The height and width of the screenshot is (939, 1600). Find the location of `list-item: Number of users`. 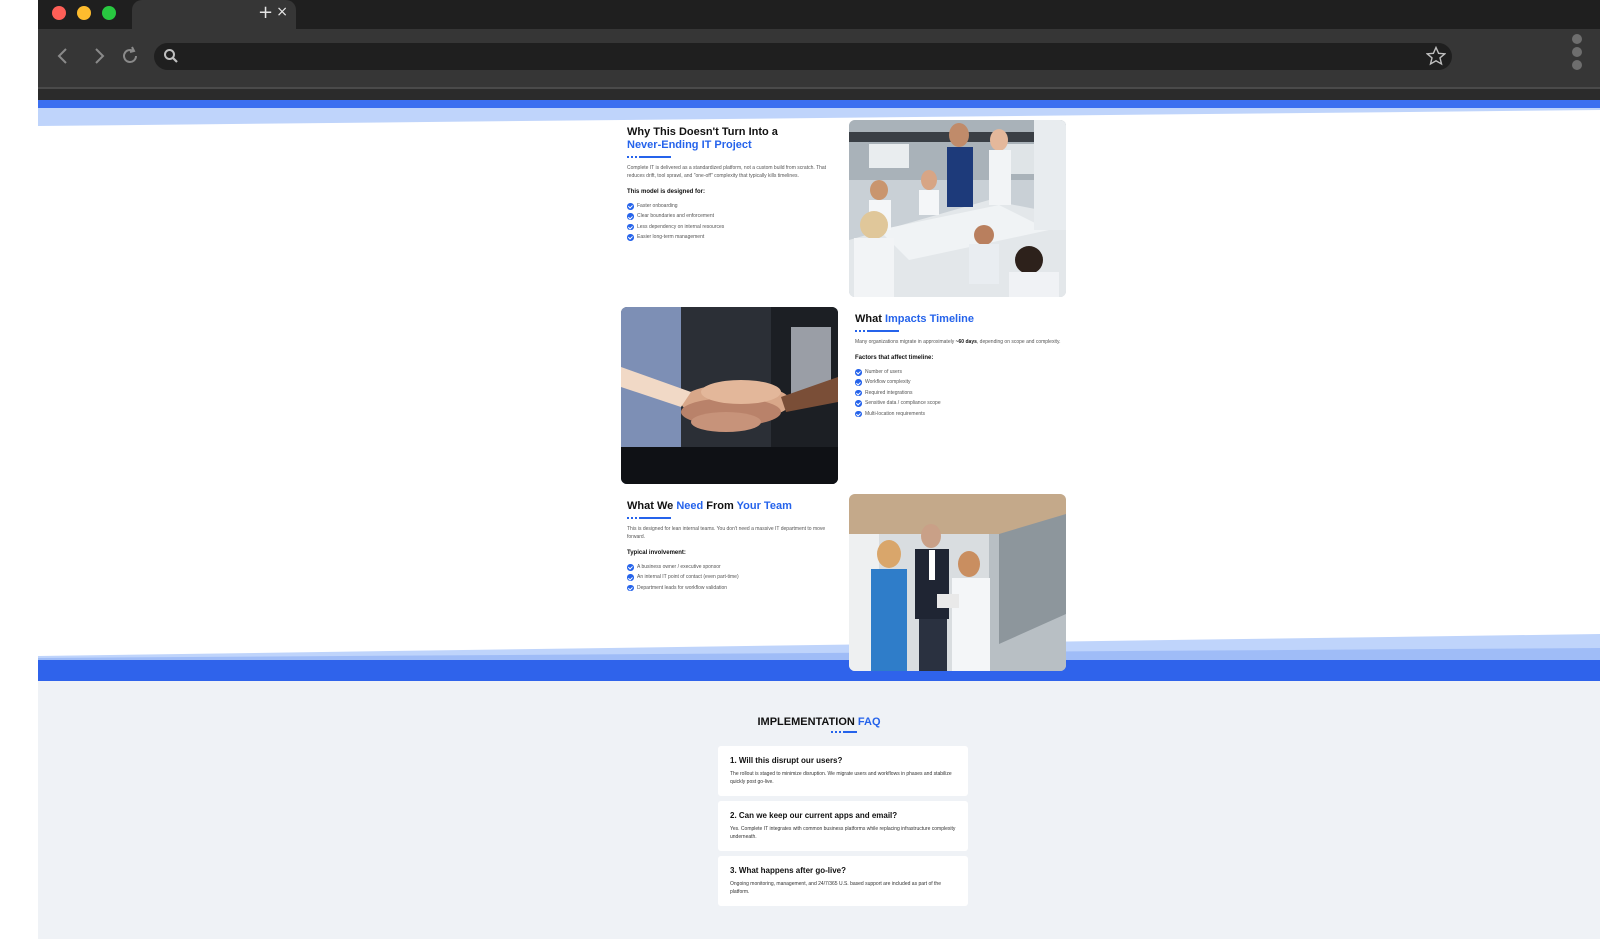

list-item: Number of users is located at coordinates (960, 372).